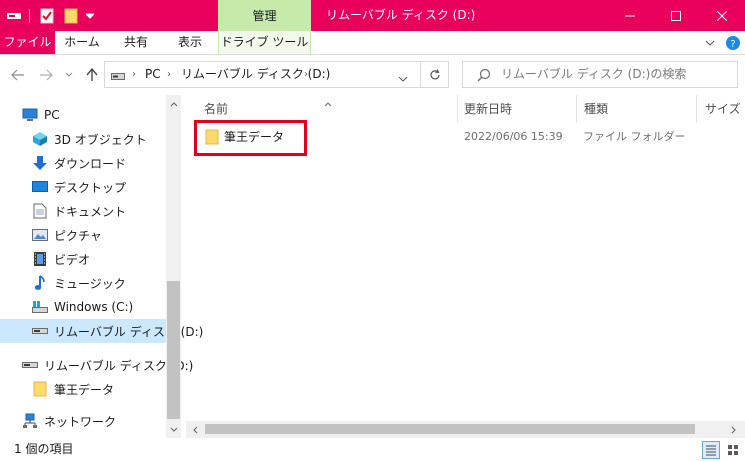 Image resolution: width=745 pixels, height=461 pixels. I want to click on maximize-button, so click(676, 15).